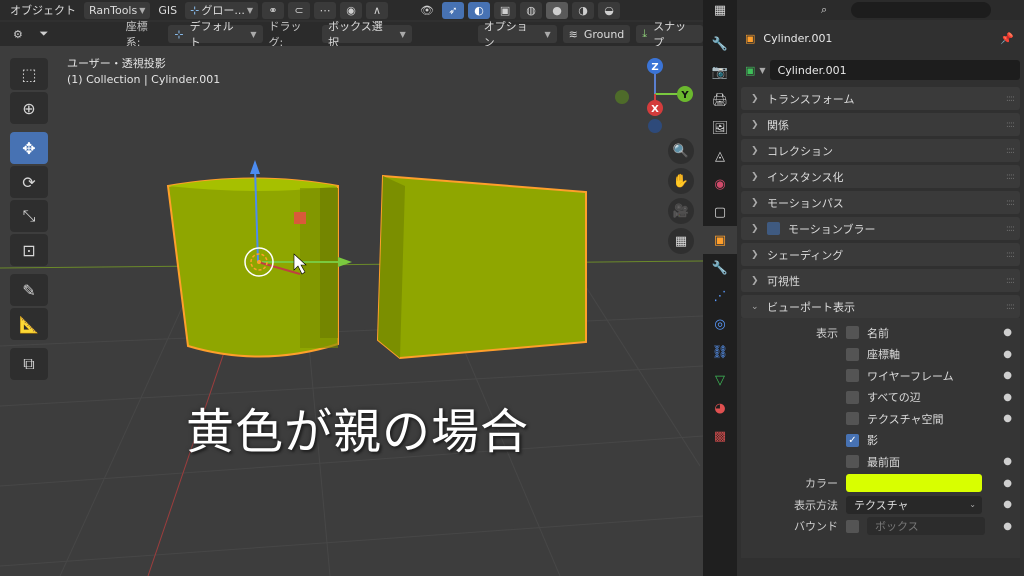  Describe the element at coordinates (720, 296) in the screenshot. I see `particles-tab-icon: ⋰` at that location.